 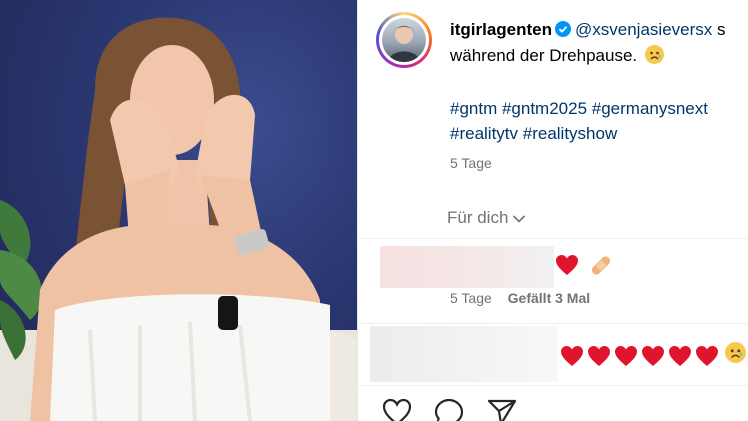 I want to click on comment-sort-label: Für dich, so click(x=478, y=217).